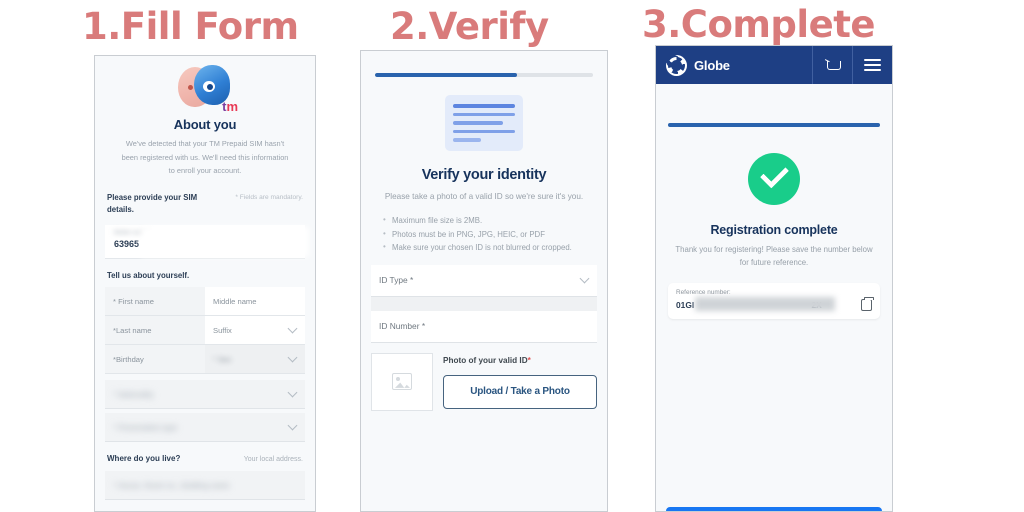 The width and height of the screenshot is (1024, 512). Describe the element at coordinates (127, 244) in the screenshot. I see `mobile-number-value: 63965` at that location.